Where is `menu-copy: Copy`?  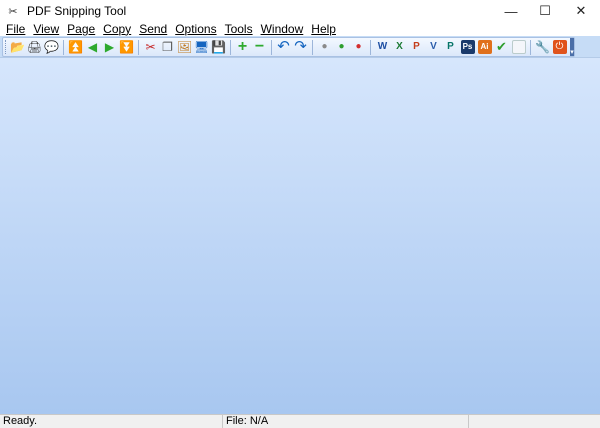
menu-copy: Copy is located at coordinates (117, 29).